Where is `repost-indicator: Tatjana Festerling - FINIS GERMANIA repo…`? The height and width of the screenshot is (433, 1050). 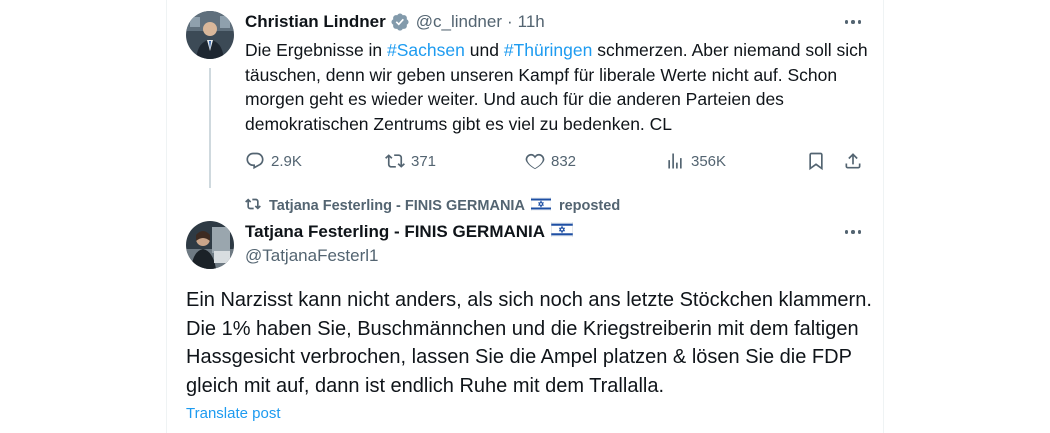 repost-indicator: Tatjana Festerling - FINIS GERMANIA repo… is located at coordinates (432, 206).